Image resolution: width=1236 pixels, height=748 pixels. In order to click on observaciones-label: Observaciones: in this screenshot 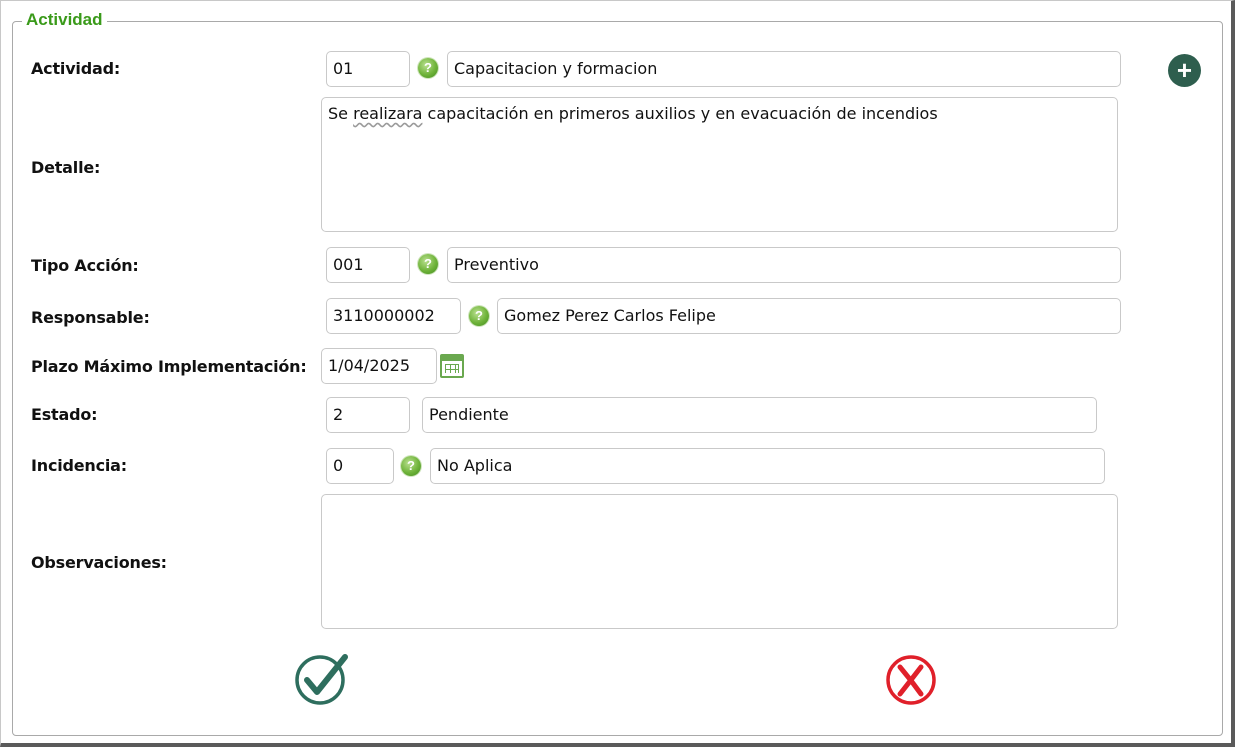, I will do `click(99, 562)`.